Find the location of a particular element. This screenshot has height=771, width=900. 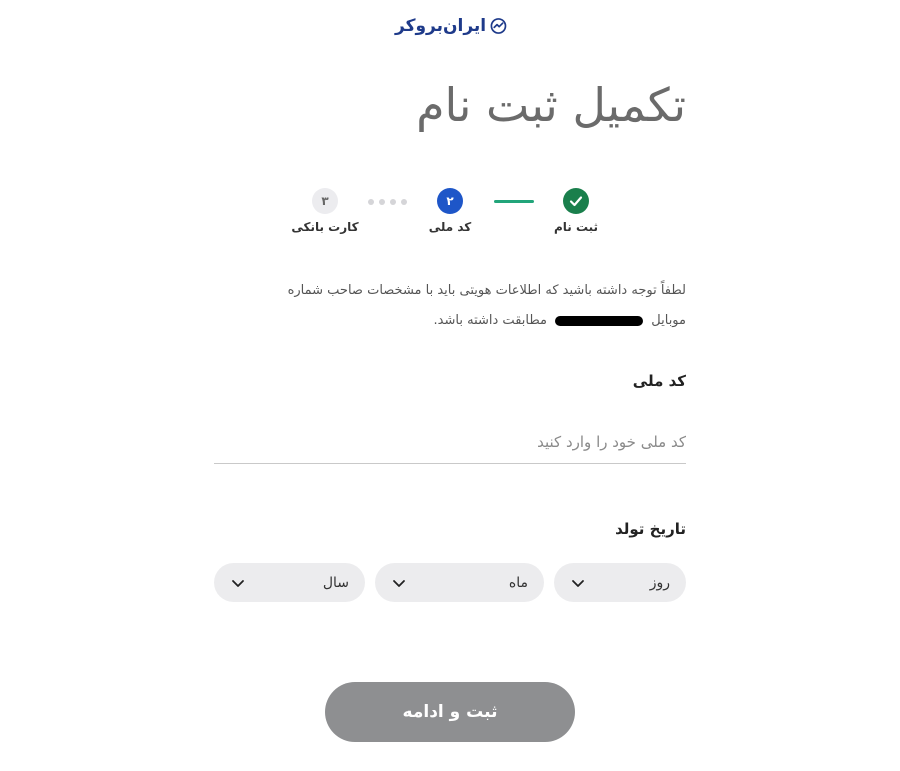

step-national-code: ۲ کد ملی is located at coordinates (450, 211).